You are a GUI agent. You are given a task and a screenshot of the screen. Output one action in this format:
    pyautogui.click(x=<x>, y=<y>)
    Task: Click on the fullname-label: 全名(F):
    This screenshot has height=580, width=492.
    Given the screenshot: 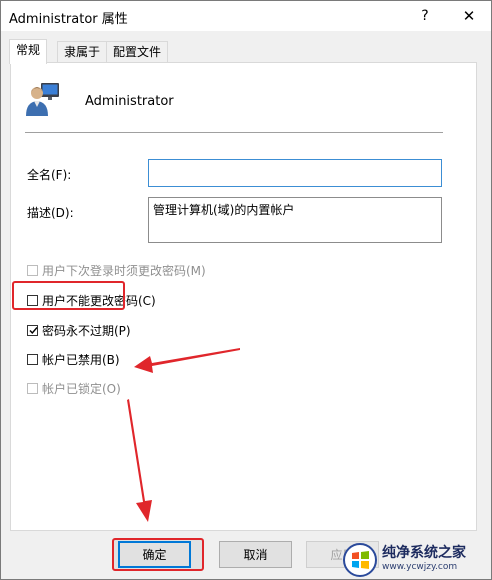 What is the action you would take?
    pyautogui.click(x=49, y=175)
    